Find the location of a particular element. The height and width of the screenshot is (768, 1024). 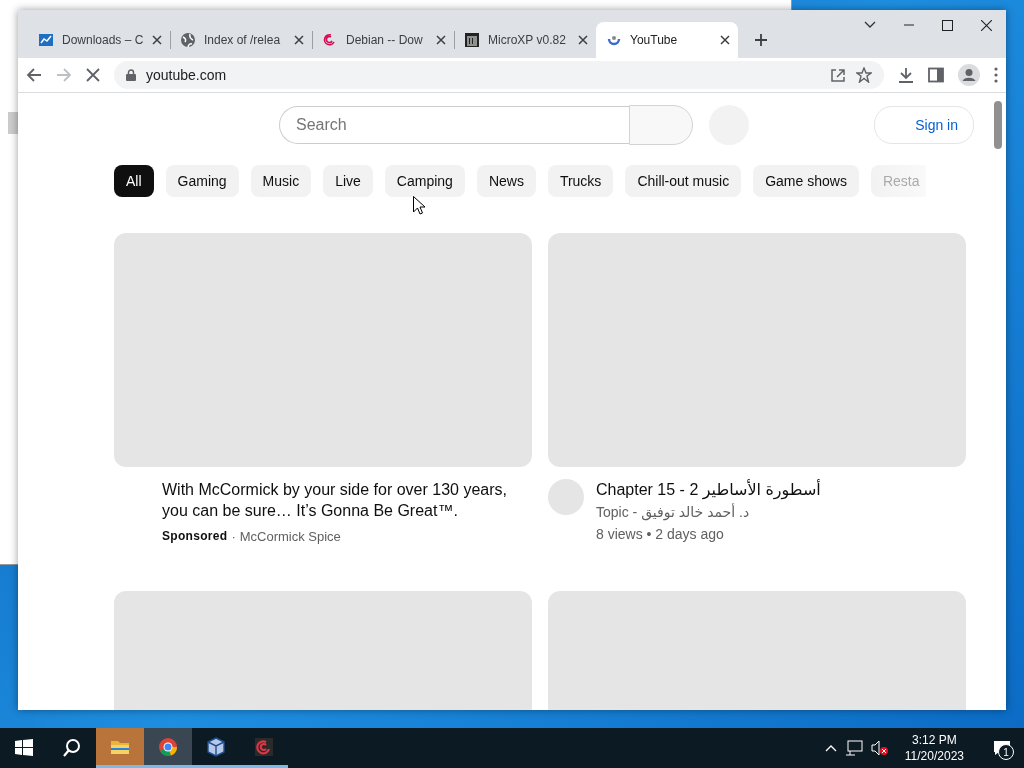

building-icon is located at coordinates (472, 40).